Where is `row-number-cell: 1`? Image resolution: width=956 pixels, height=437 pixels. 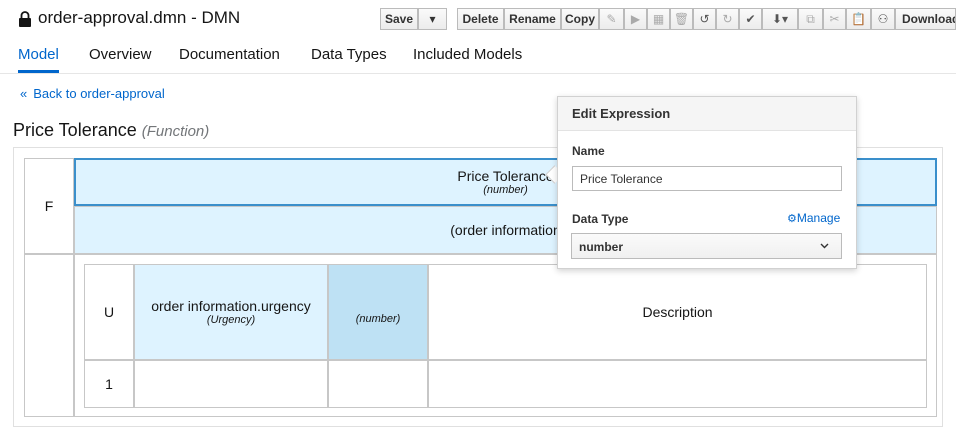 row-number-cell: 1 is located at coordinates (109, 384).